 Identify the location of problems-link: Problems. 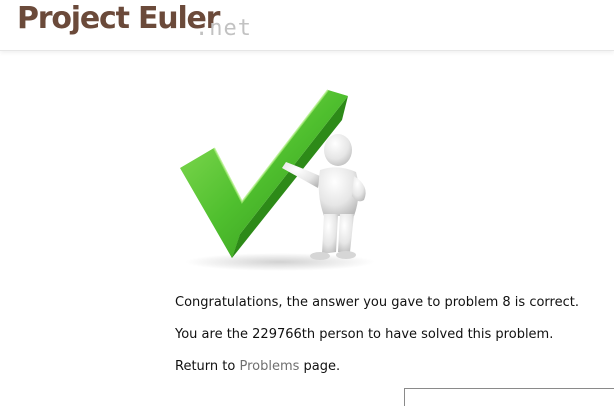
(269, 366).